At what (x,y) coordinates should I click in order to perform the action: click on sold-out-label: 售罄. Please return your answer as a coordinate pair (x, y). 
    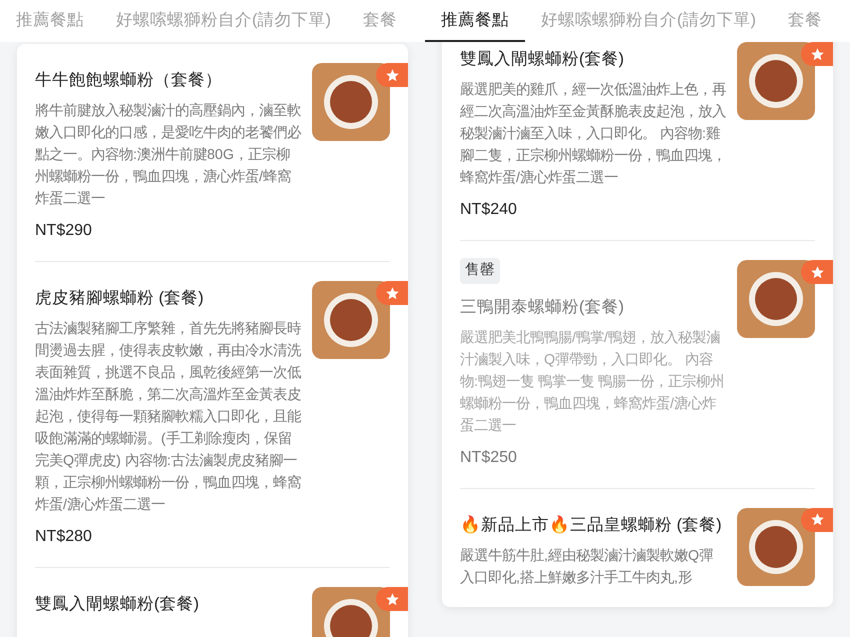
    Looking at the image, I should click on (480, 271).